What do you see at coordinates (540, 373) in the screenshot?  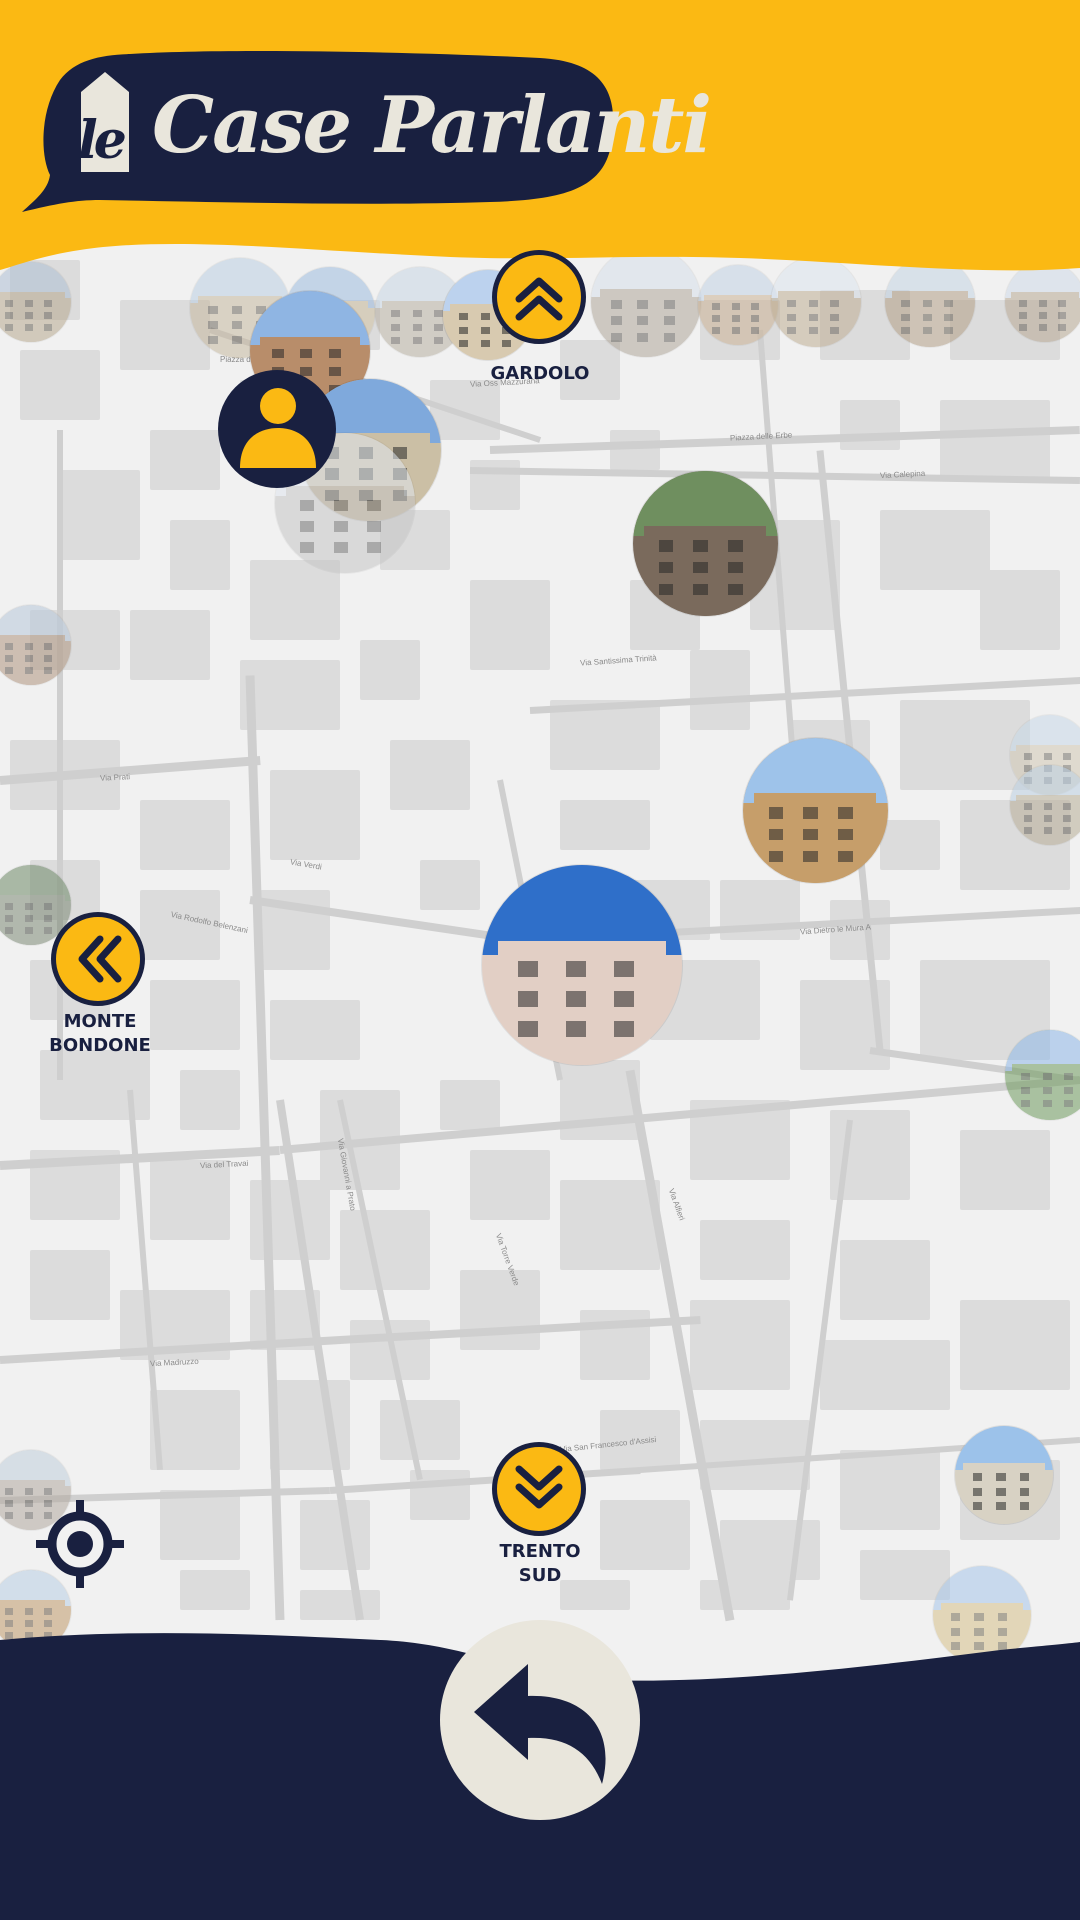 I see `north-destination-label: GARDOLO` at bounding box center [540, 373].